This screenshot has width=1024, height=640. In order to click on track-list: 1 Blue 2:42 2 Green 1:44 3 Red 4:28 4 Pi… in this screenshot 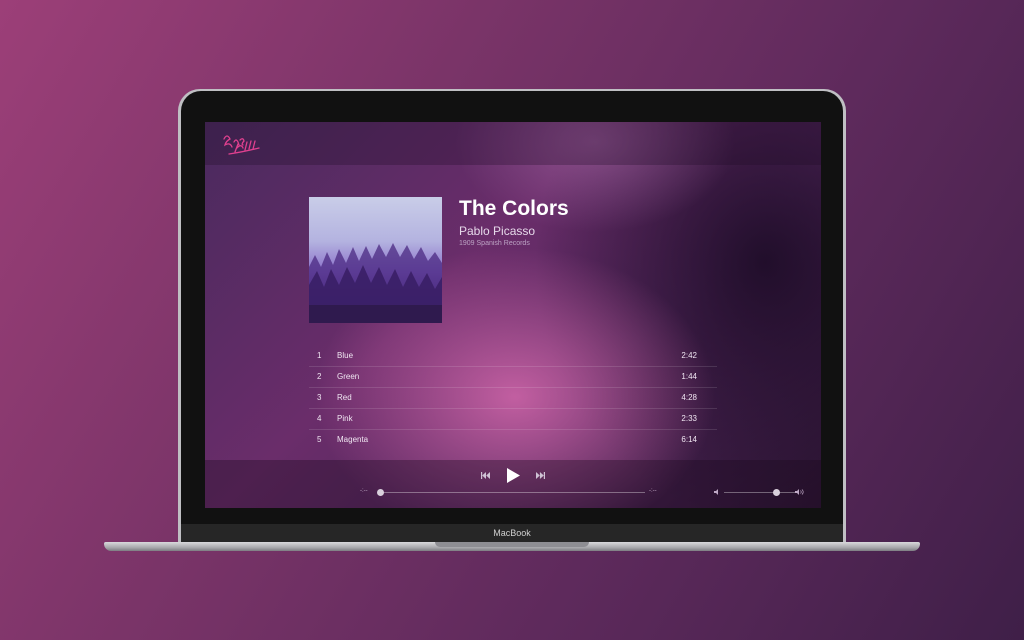, I will do `click(513, 398)`.